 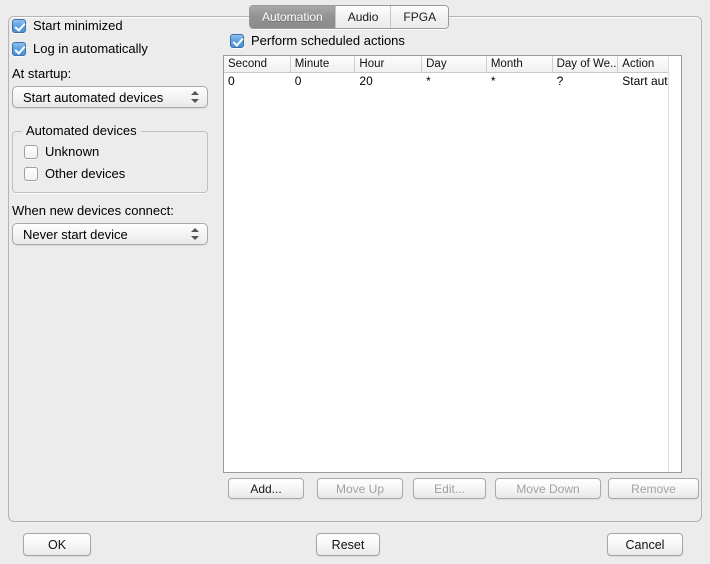 I want to click on checkbox-log-in-automatically-label: Log in automatically, so click(x=90, y=48).